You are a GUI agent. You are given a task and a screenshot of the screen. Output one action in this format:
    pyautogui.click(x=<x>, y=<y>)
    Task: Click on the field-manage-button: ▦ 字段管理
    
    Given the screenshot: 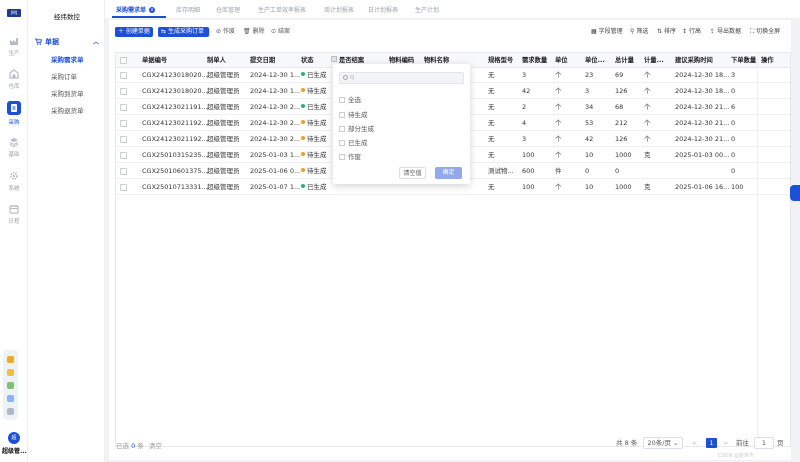 What is the action you would take?
    pyautogui.click(x=607, y=32)
    